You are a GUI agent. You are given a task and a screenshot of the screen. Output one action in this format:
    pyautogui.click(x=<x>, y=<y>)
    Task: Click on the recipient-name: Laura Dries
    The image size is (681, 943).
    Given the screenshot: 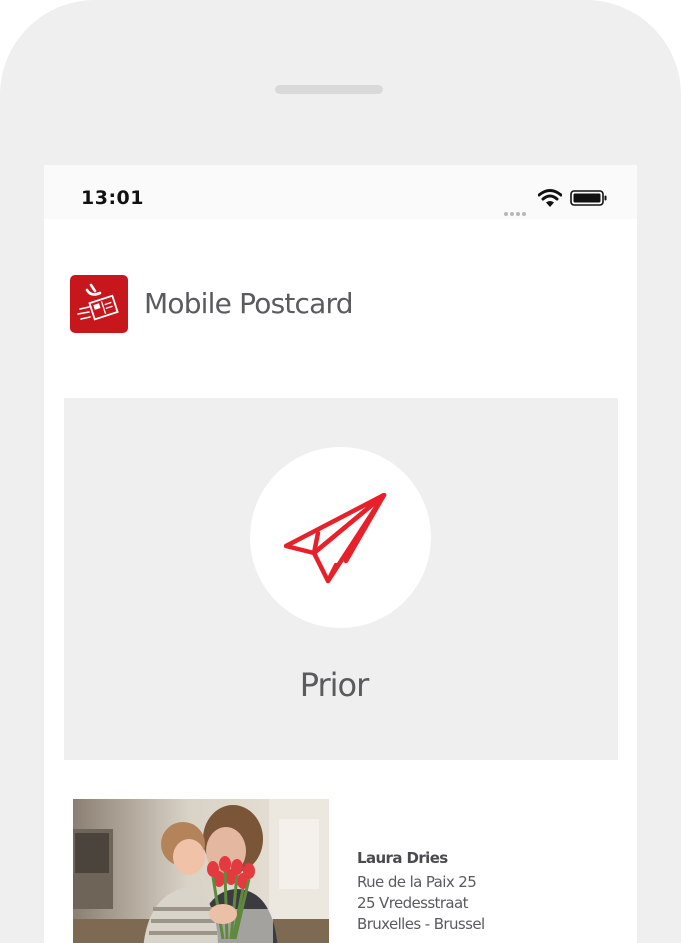 What is the action you would take?
    pyautogui.click(x=402, y=858)
    